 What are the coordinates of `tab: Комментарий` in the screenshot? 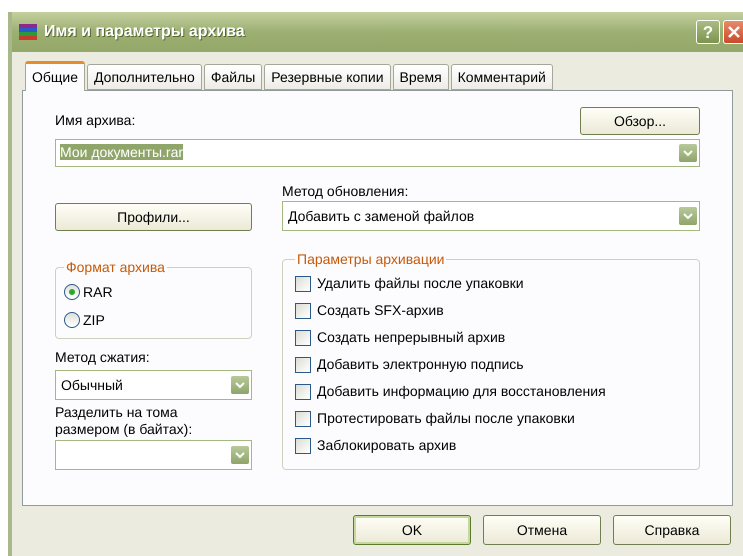 It's located at (501, 77).